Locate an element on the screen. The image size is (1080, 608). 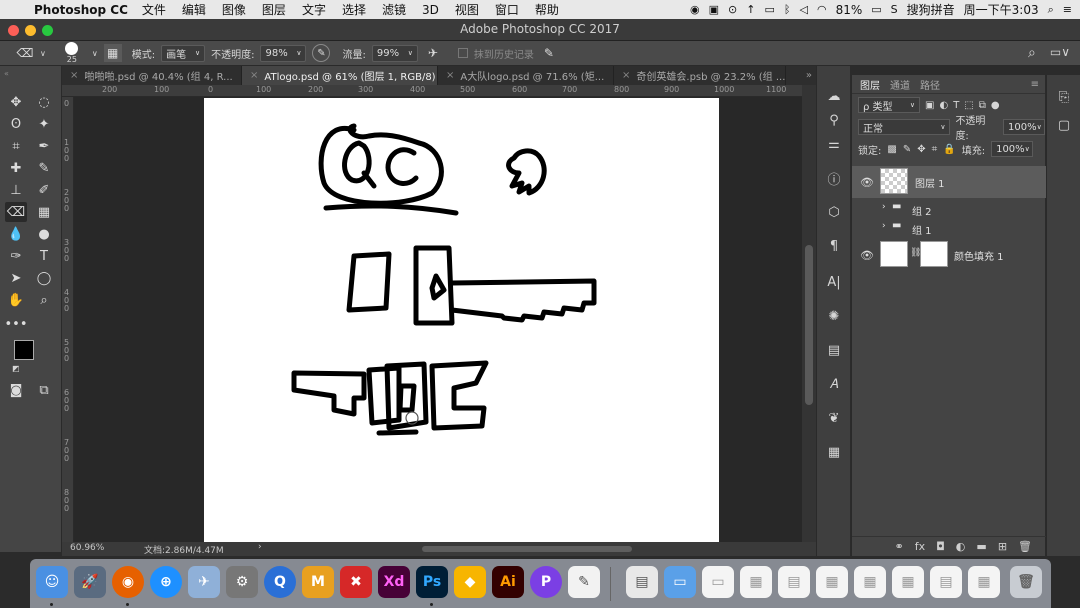
eraser-tool-icon: ⌫ is located at coordinates (16, 212).